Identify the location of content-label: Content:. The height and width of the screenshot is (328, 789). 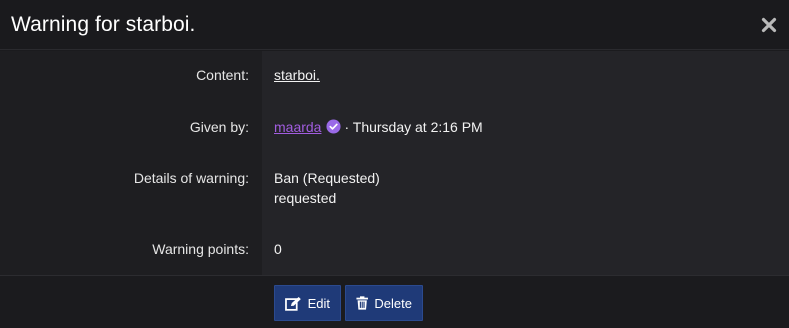
(222, 75).